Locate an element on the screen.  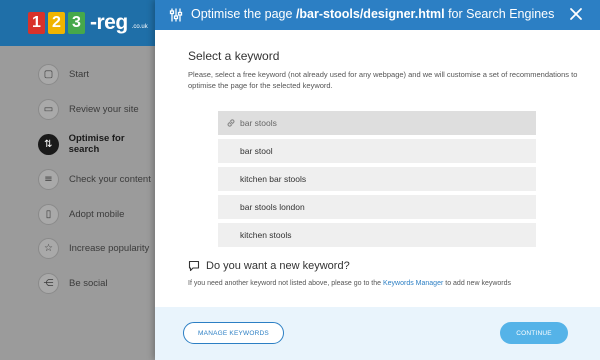
square-icon: ▢ is located at coordinates (48, 74).